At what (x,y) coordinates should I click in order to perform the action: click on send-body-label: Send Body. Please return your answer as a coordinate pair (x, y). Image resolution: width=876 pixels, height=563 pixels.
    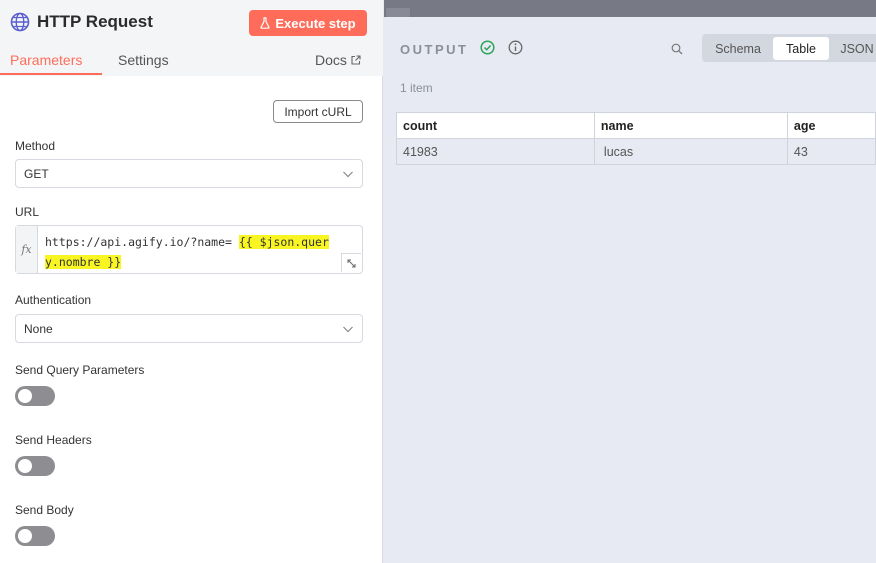
    Looking at the image, I should click on (44, 510).